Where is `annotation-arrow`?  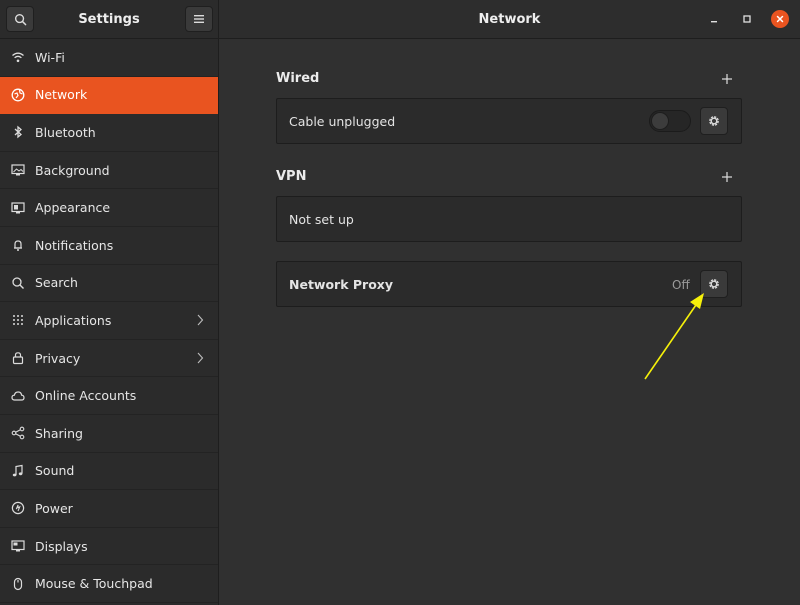 annotation-arrow is located at coordinates (674, 336).